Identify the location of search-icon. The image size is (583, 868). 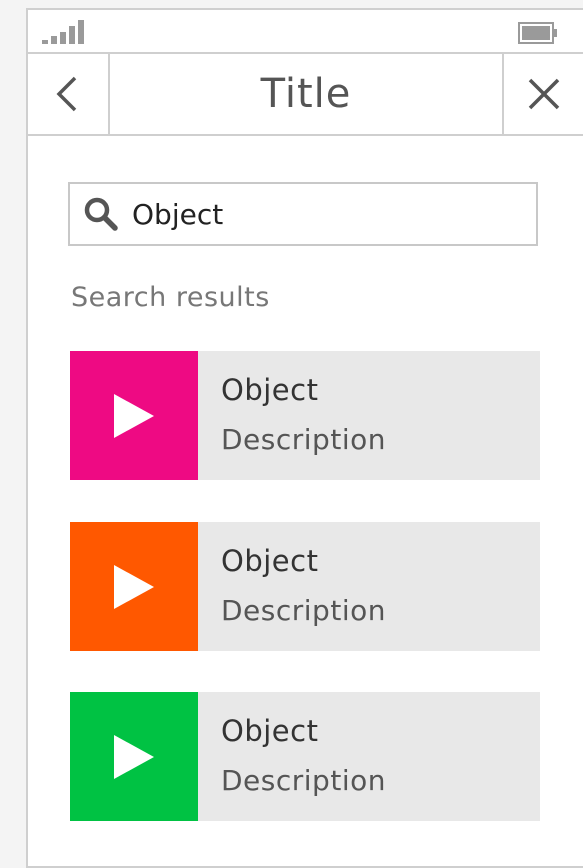
(101, 214).